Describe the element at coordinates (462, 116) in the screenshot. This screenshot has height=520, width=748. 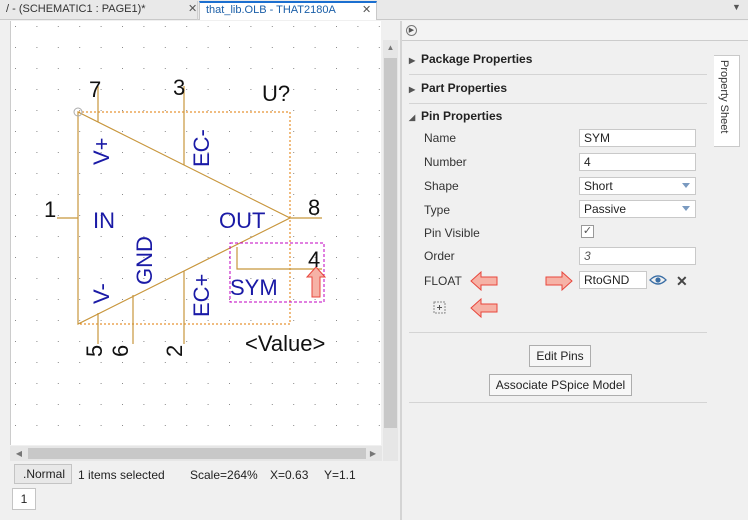
I see `section-label: Pin Properties` at that location.